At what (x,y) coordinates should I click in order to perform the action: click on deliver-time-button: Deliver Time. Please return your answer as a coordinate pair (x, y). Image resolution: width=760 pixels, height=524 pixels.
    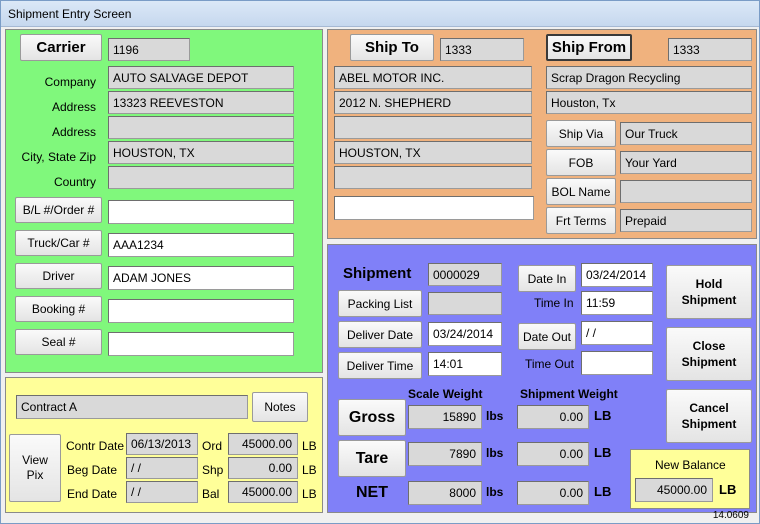
    Looking at the image, I should click on (380, 365).